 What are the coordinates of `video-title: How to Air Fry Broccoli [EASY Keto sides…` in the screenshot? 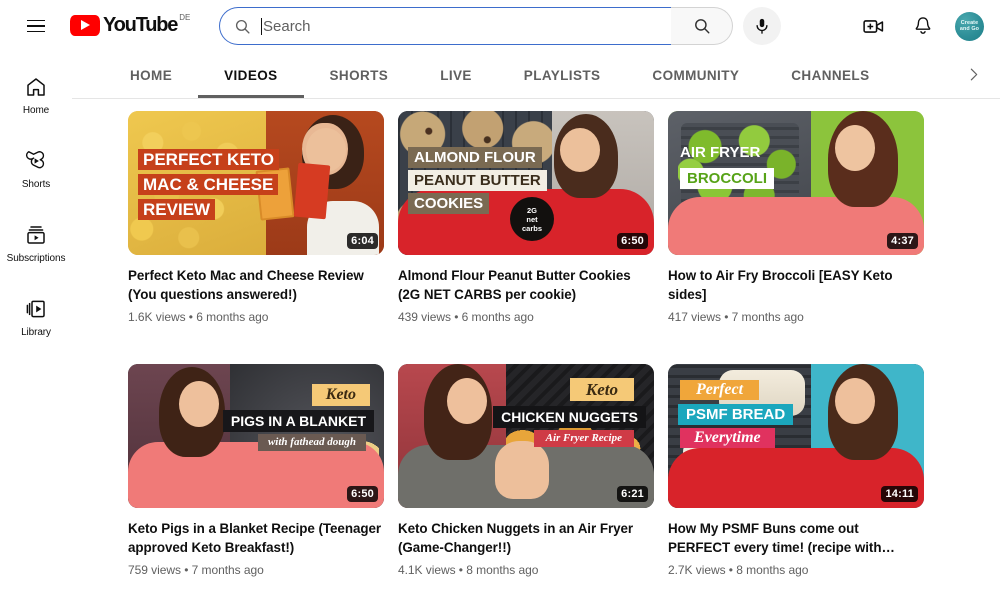 It's located at (796, 285).